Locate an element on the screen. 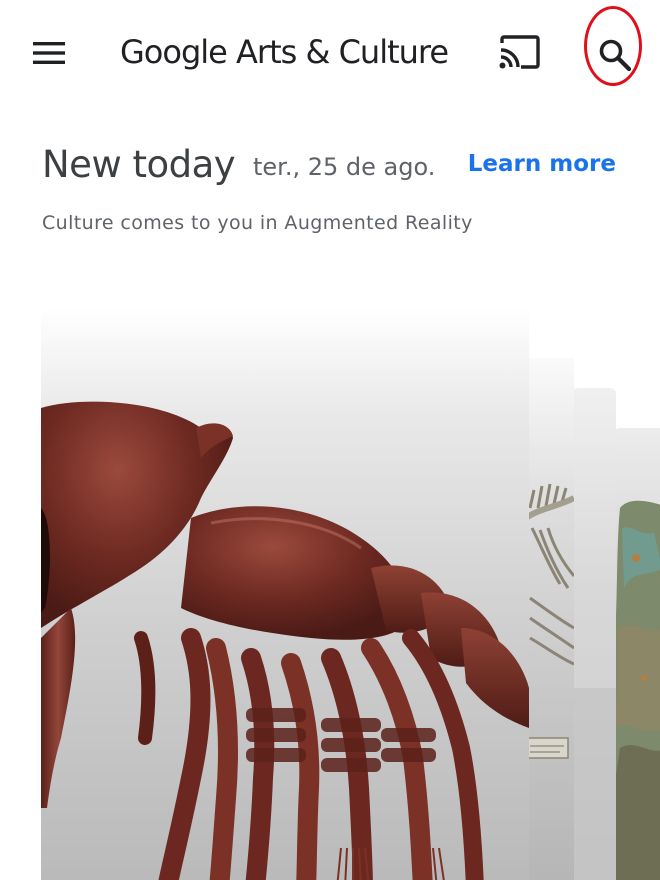 Image resolution: width=660 pixels, height=880 pixels. menu-button is located at coordinates (49, 53).